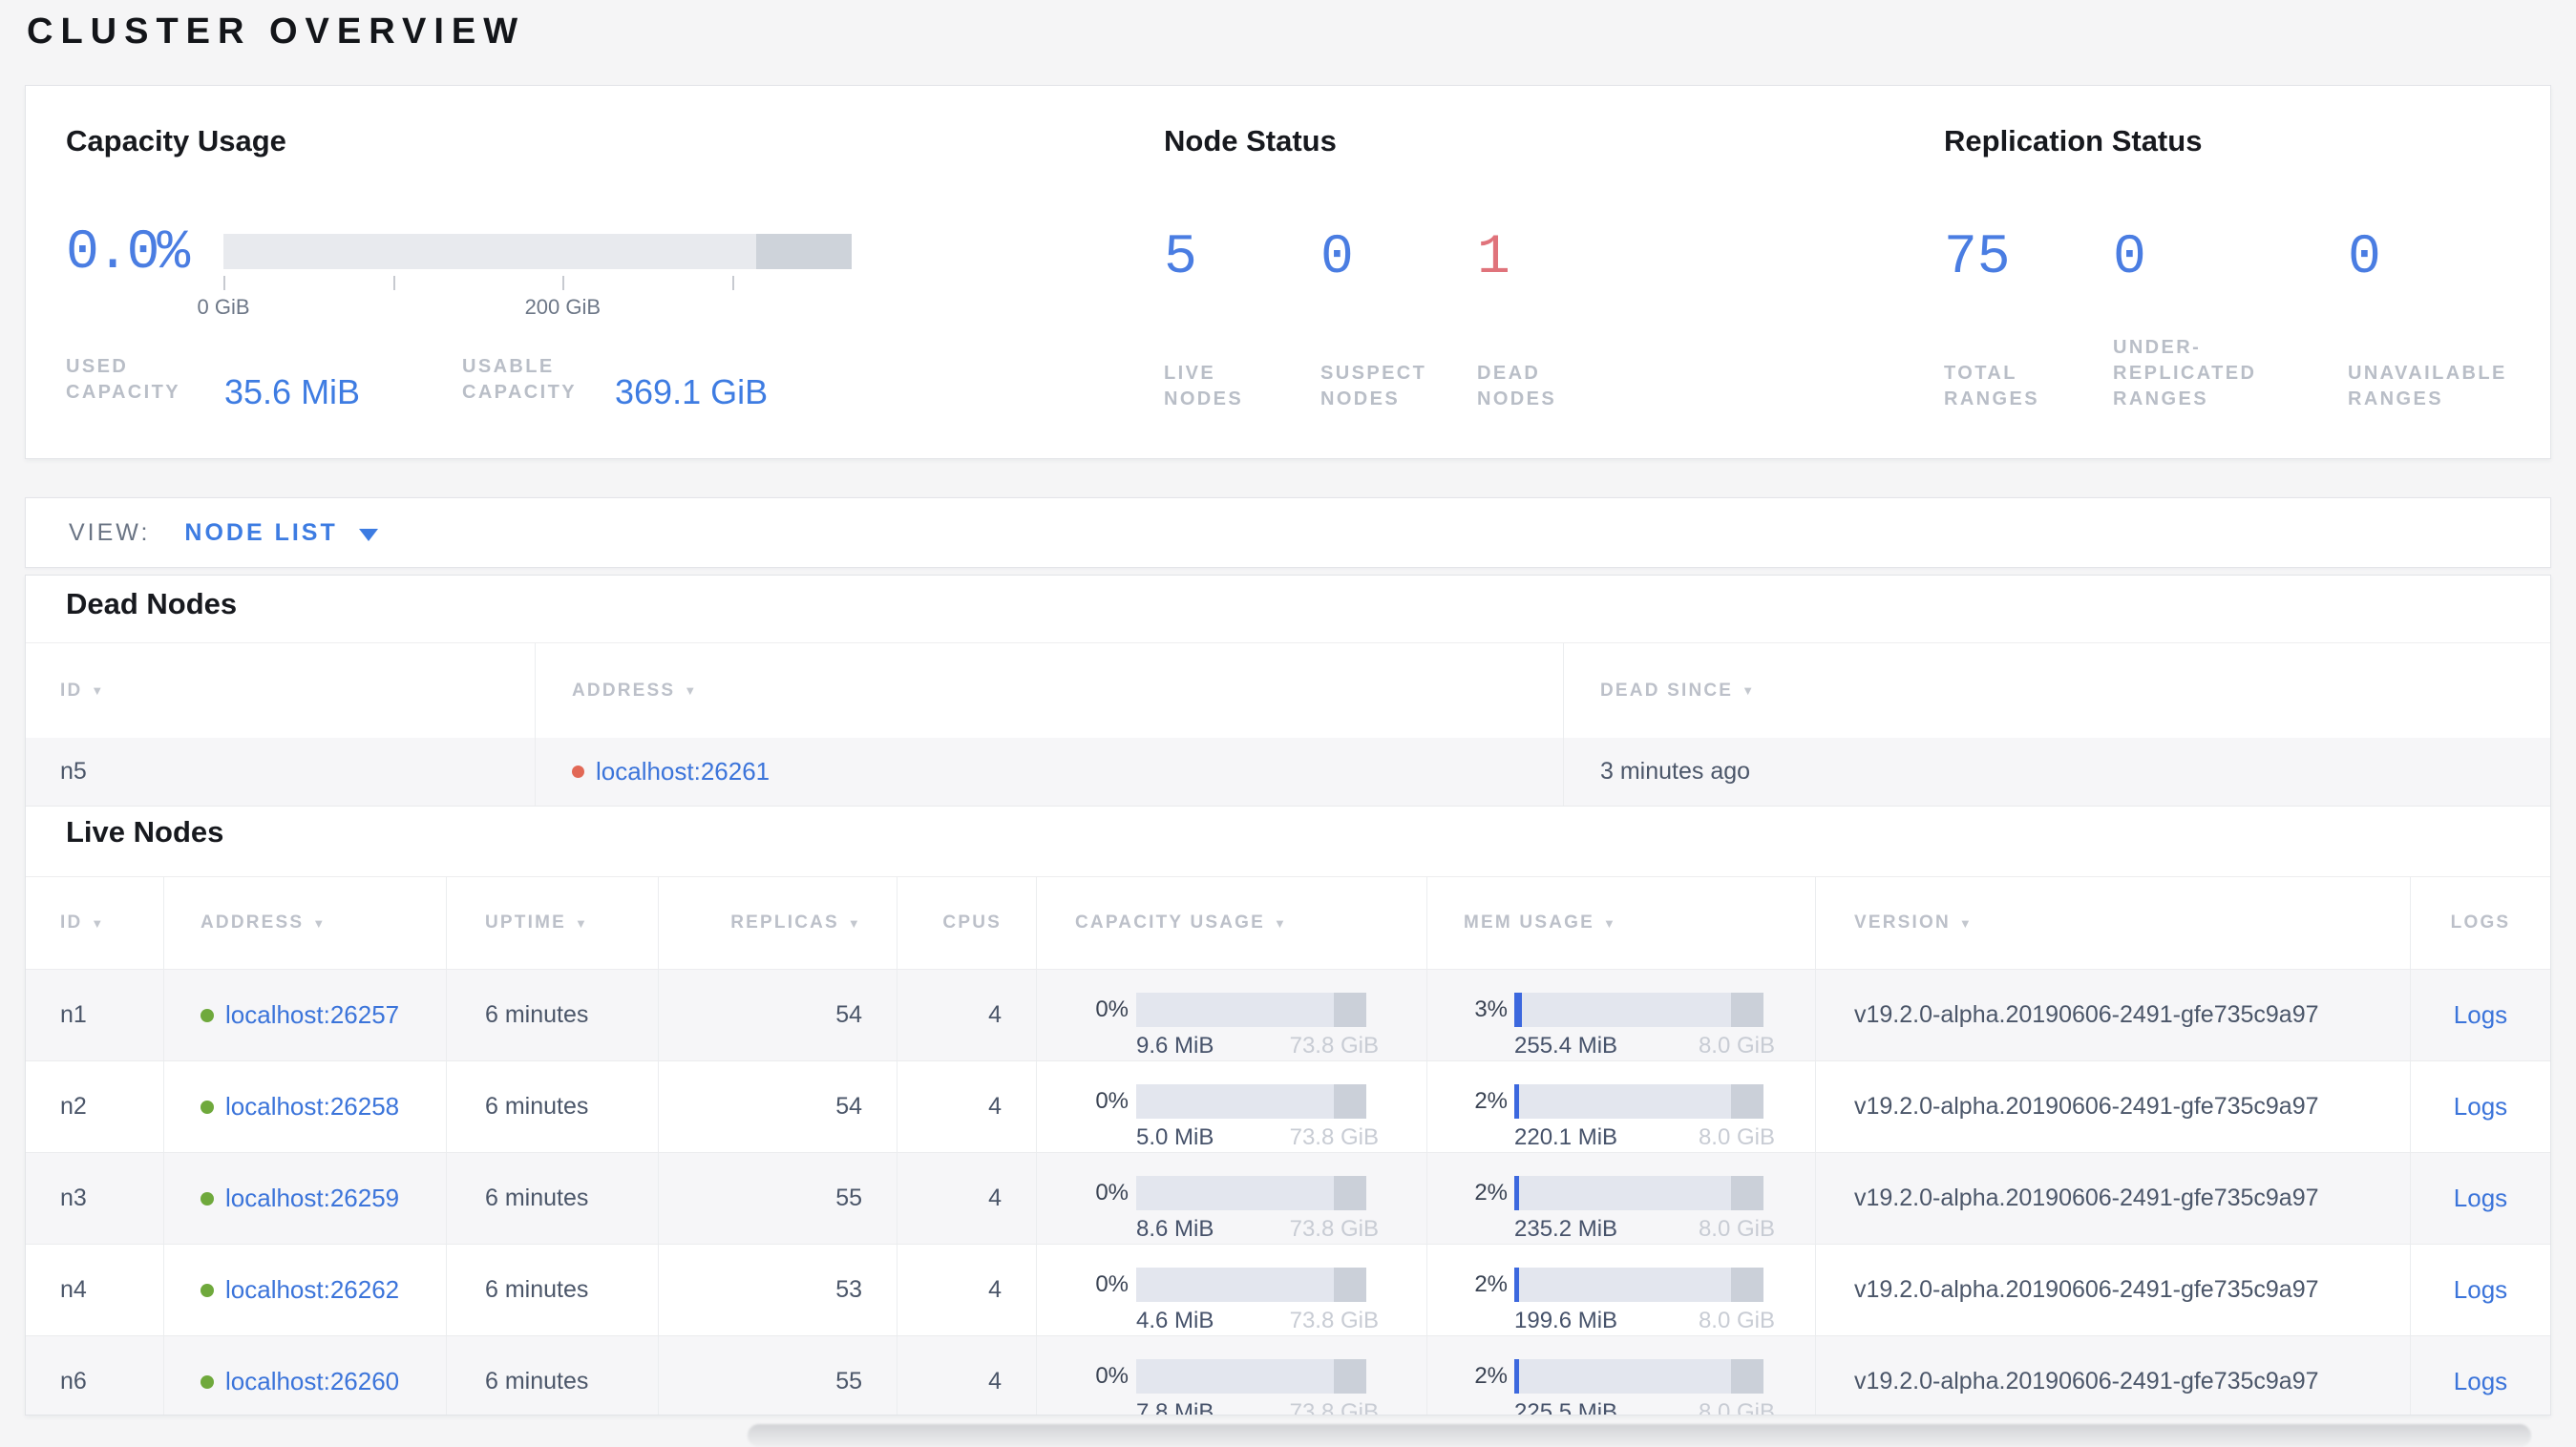  What do you see at coordinates (1373, 321) in the screenshot?
I see `suspect-nodes-stat: 0 SUSPECT NODES` at bounding box center [1373, 321].